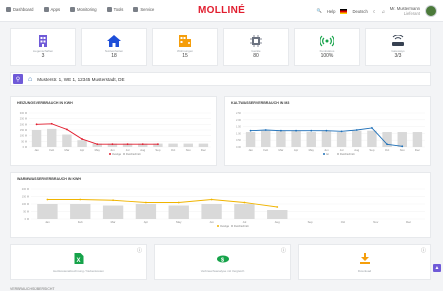  Describe the element at coordinates (136, 9) in the screenshot. I see `service-icon` at that location.